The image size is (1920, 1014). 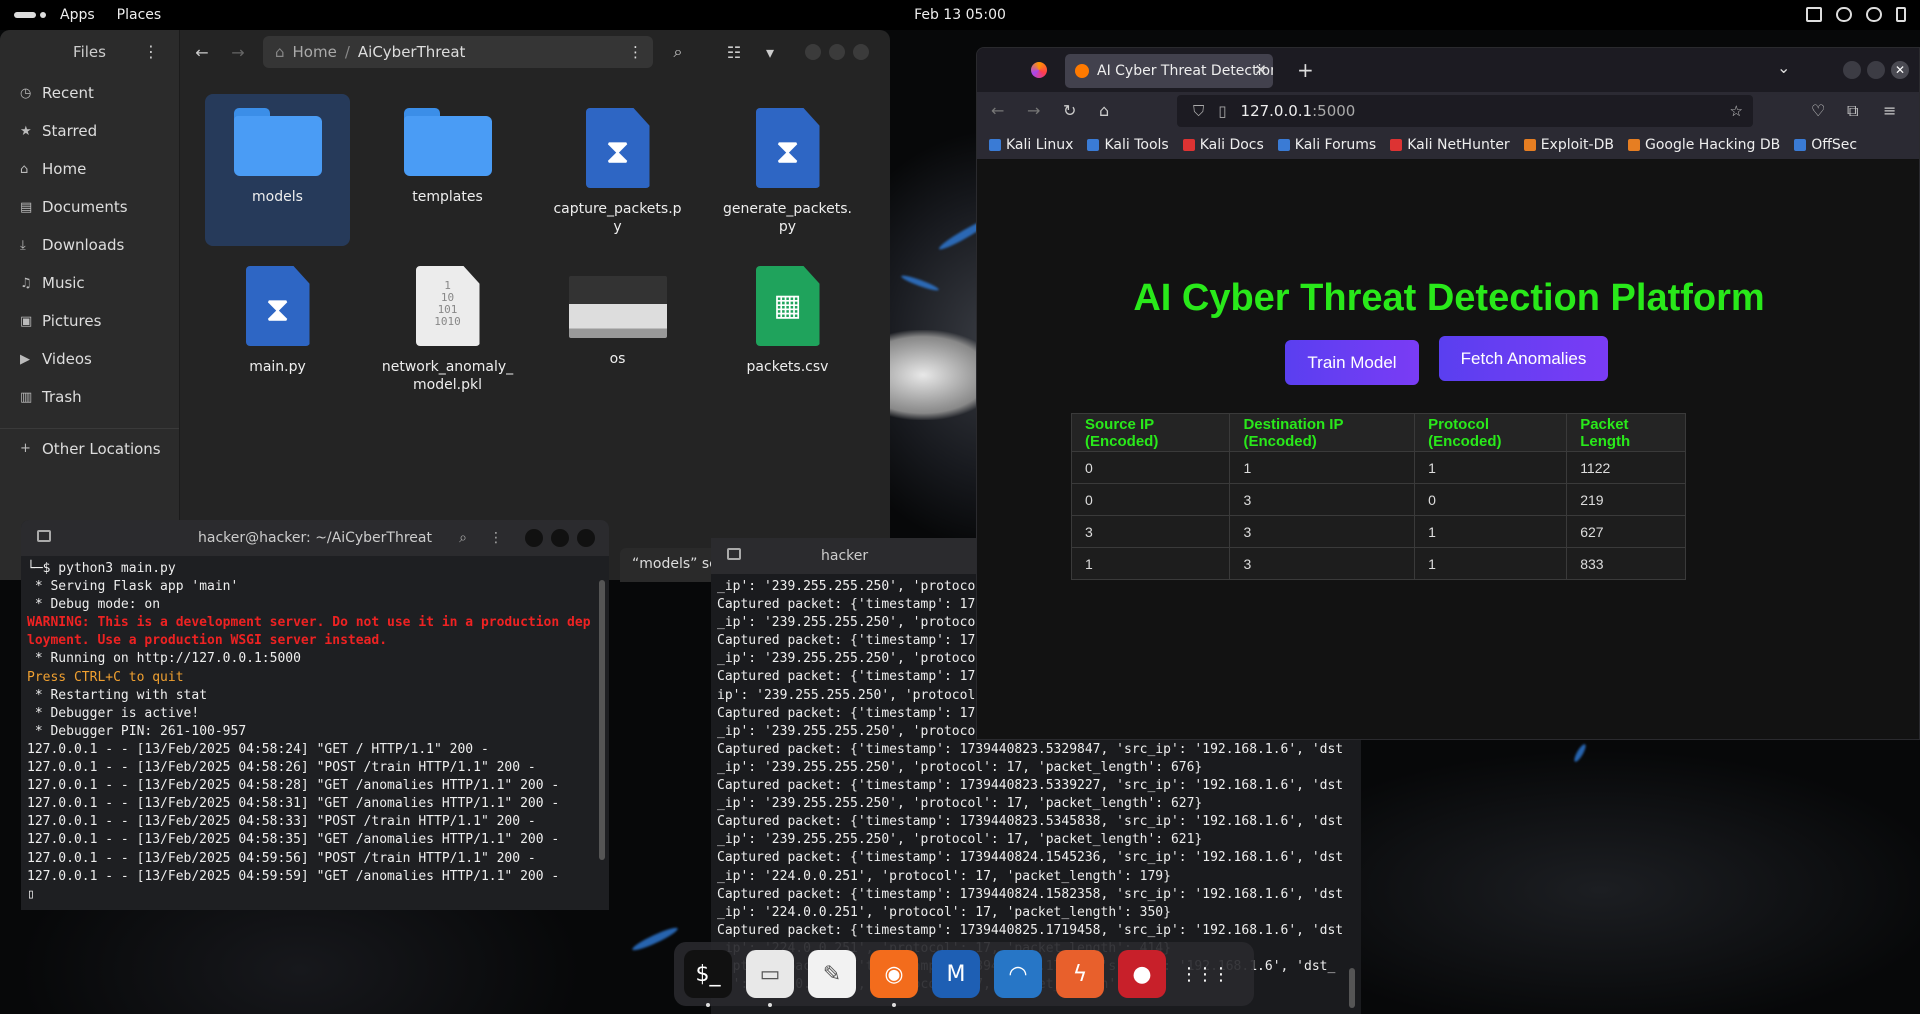 I want to click on file-item: ⧗ capture_packets.py, so click(x=617, y=170).